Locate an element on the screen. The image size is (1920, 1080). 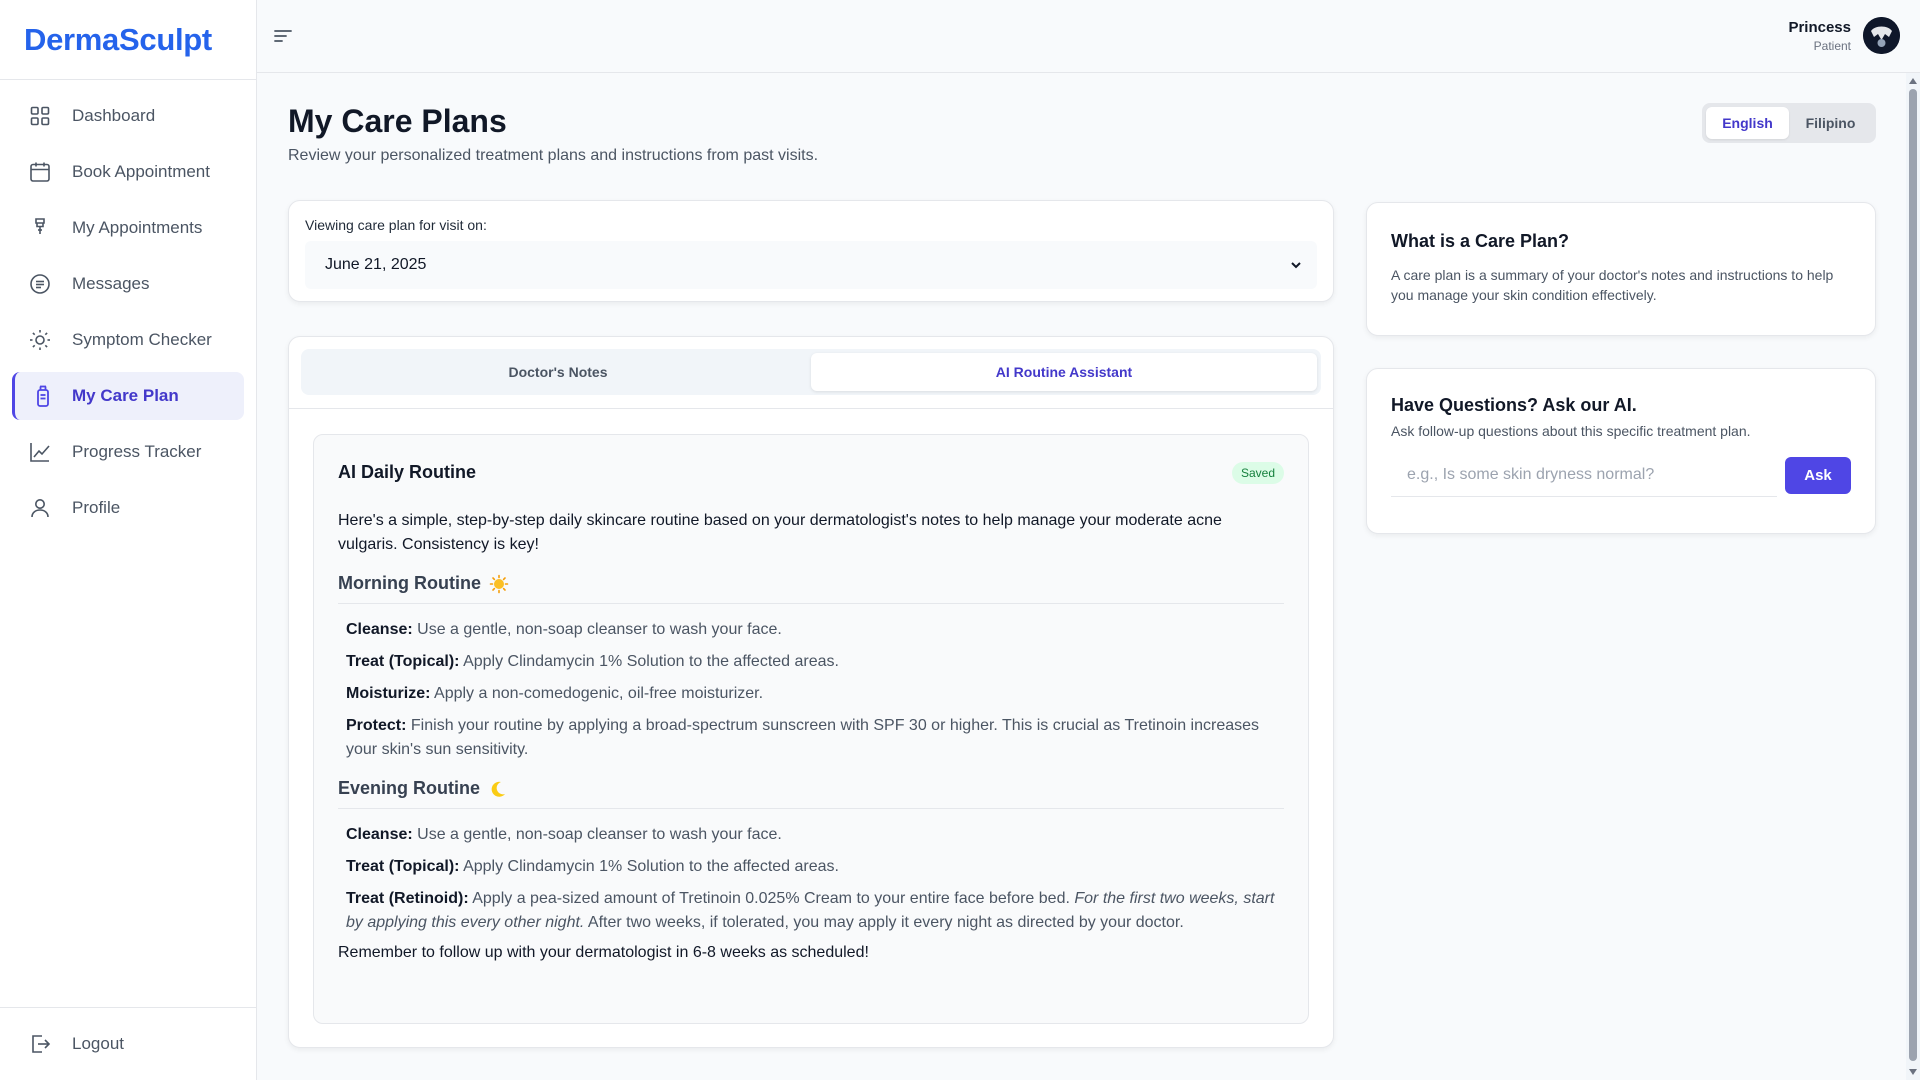
calendar-icon is located at coordinates (40, 172).